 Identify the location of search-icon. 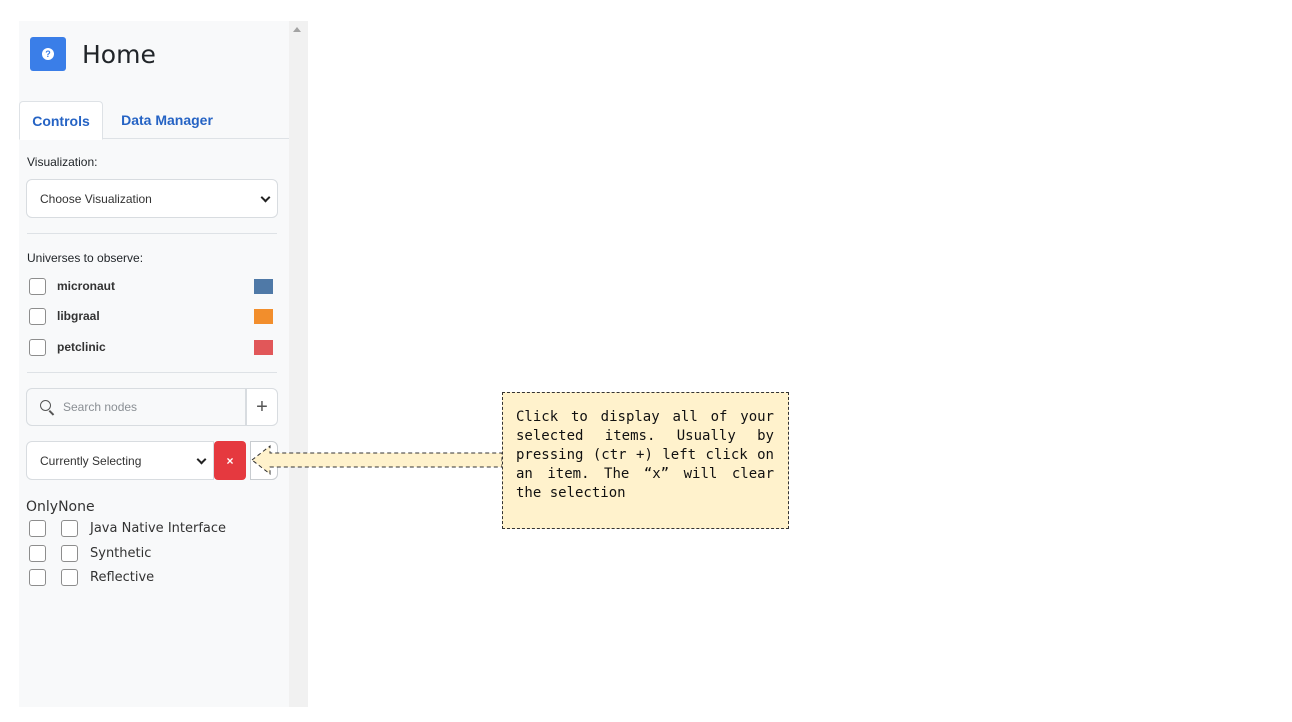
(47, 407).